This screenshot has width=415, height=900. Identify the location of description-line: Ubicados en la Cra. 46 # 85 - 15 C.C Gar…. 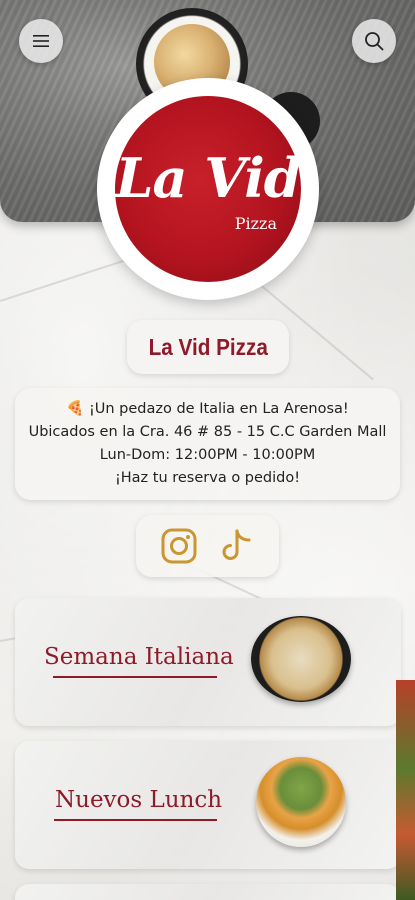
(207, 432).